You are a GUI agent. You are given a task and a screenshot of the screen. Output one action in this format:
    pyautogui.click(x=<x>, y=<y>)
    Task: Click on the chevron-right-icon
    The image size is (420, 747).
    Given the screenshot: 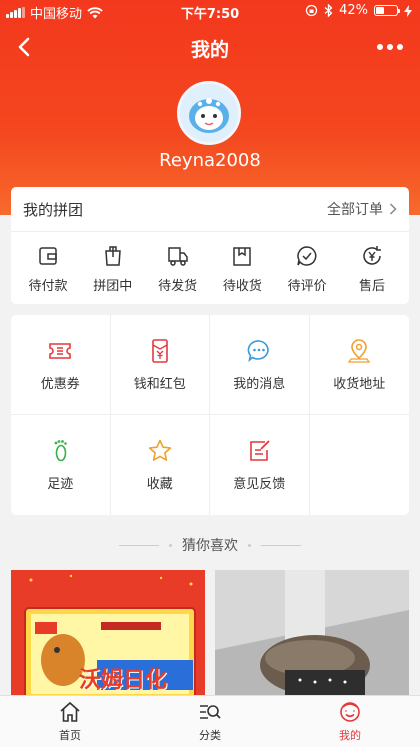 What is the action you would take?
    pyautogui.click(x=393, y=209)
    